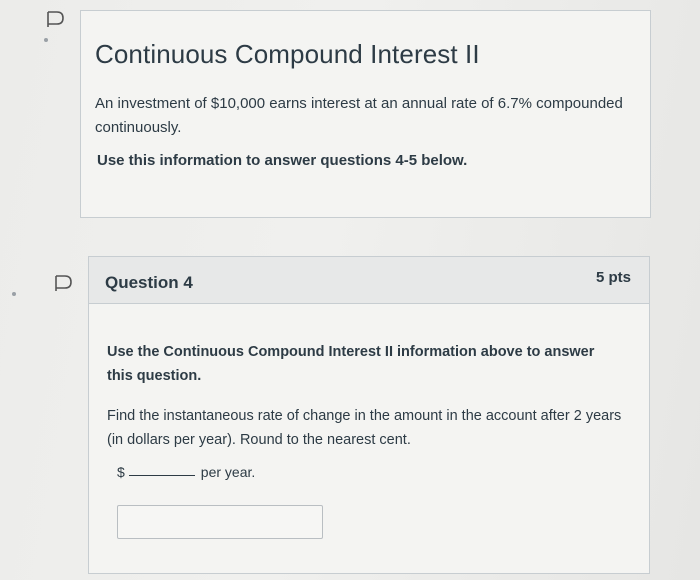 Image resolution: width=700 pixels, height=580 pixels. I want to click on flag-question-icon-graphic, so click(63, 283).